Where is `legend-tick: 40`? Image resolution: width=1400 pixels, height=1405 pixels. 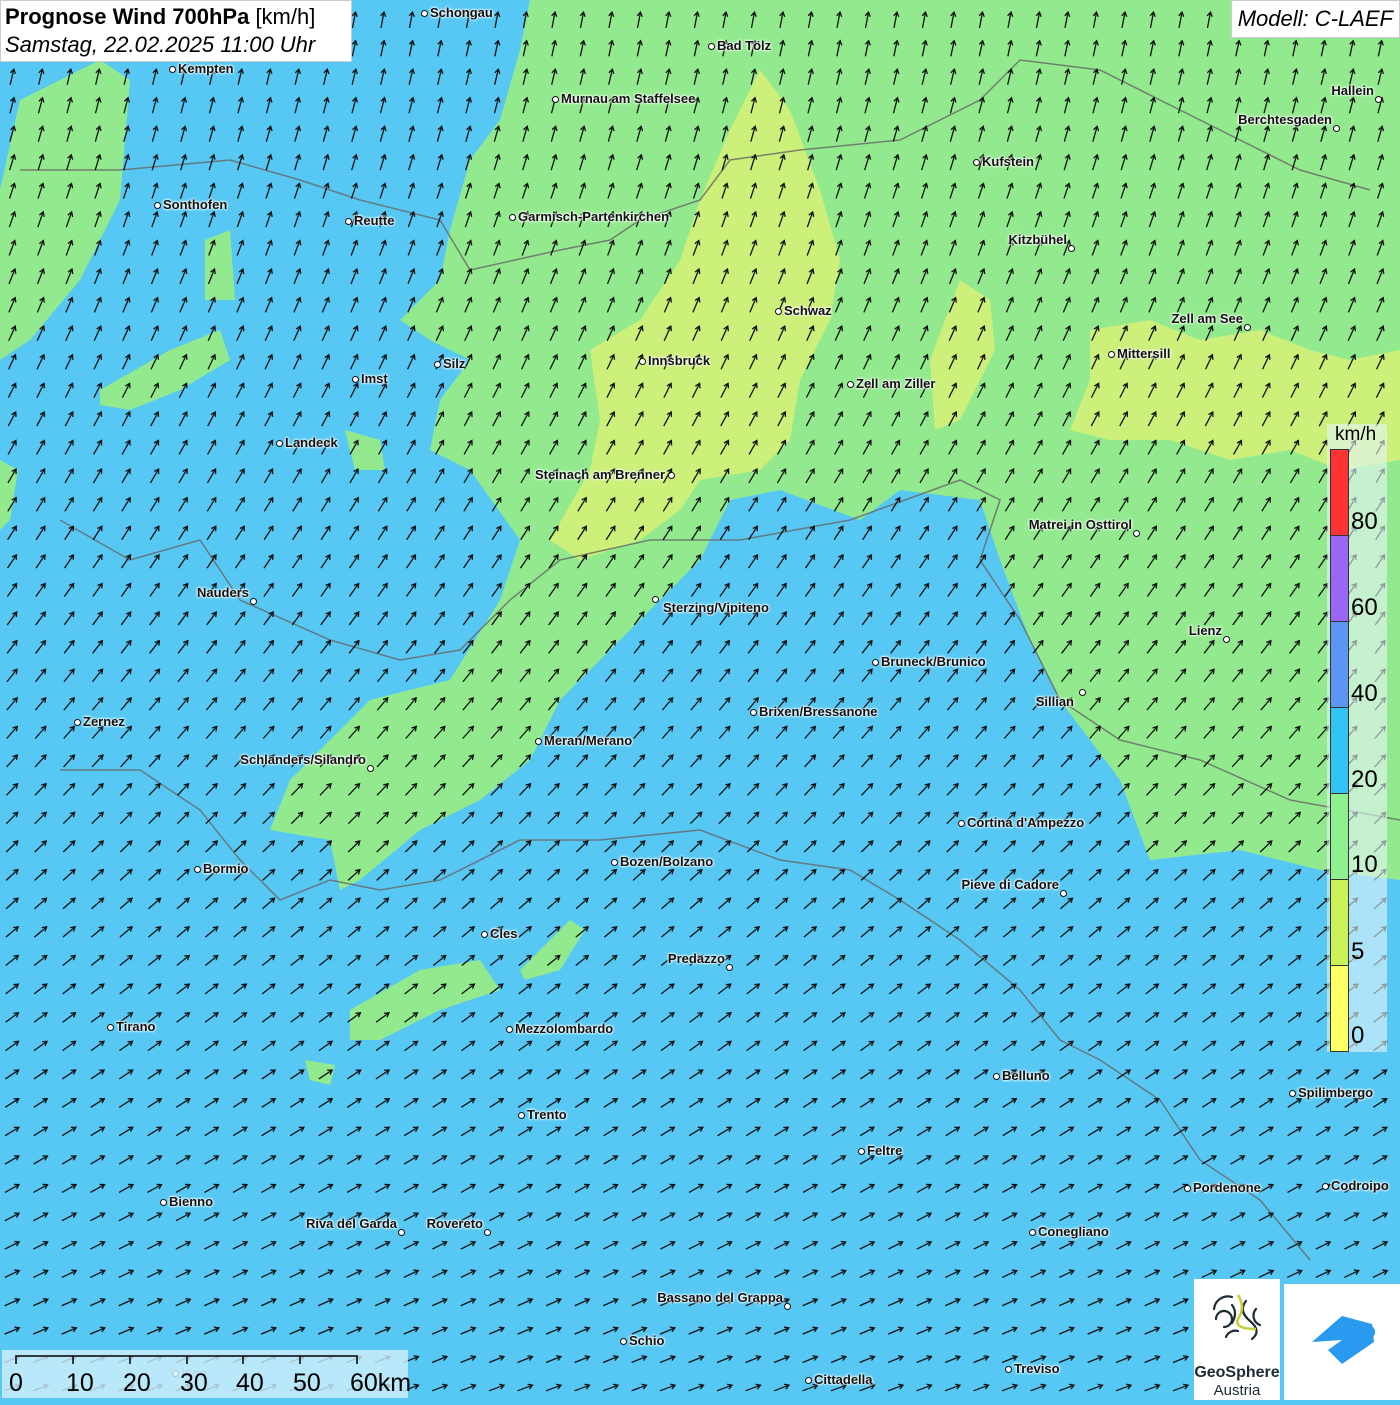
legend-tick: 40 is located at coordinates (1364, 693).